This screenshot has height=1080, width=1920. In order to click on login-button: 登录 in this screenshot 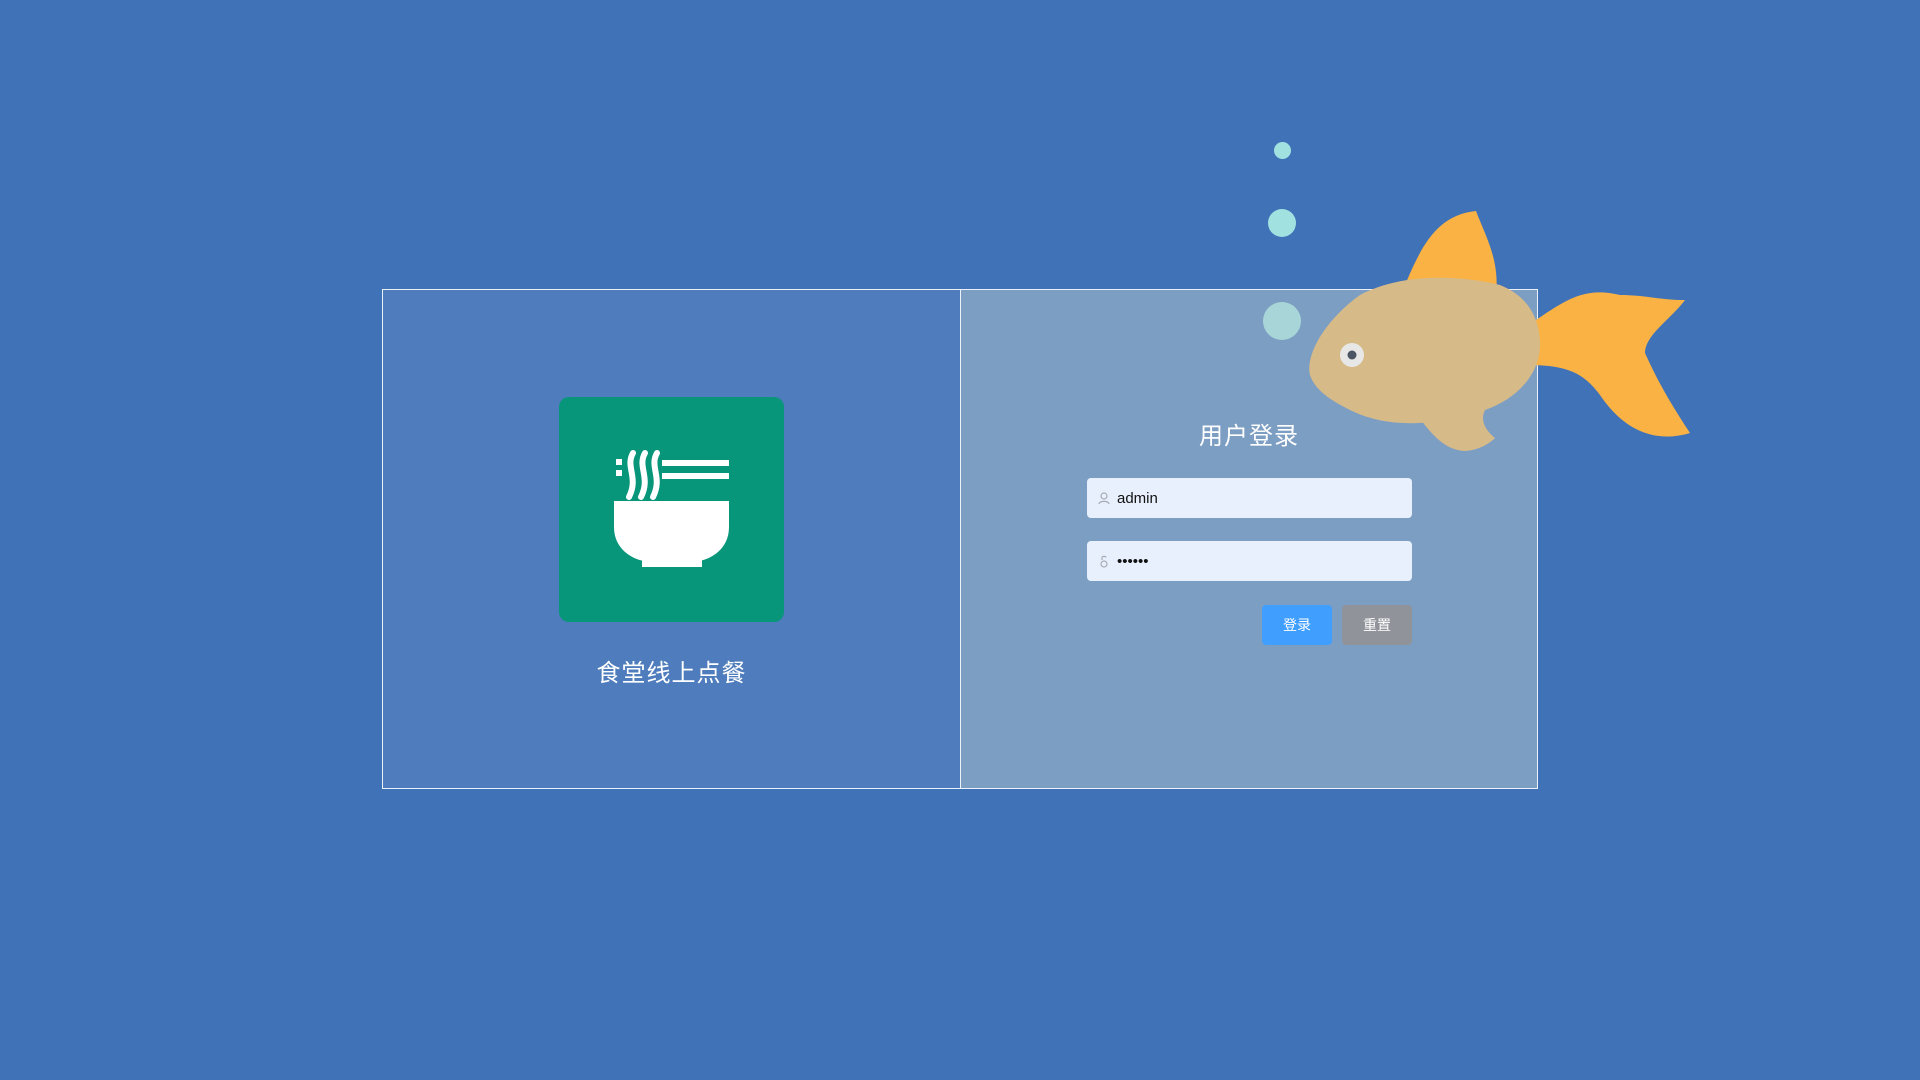, I will do `click(1297, 625)`.